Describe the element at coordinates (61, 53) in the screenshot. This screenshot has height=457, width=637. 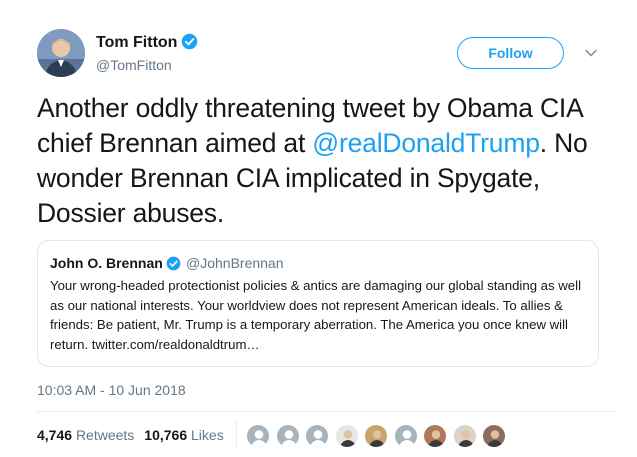
I see `author-avatar` at that location.